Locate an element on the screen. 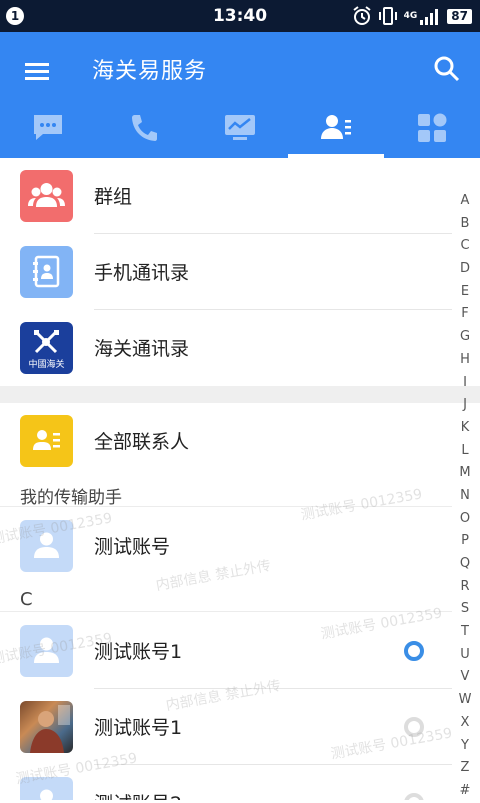  index-letter: F is located at coordinates (465, 314).